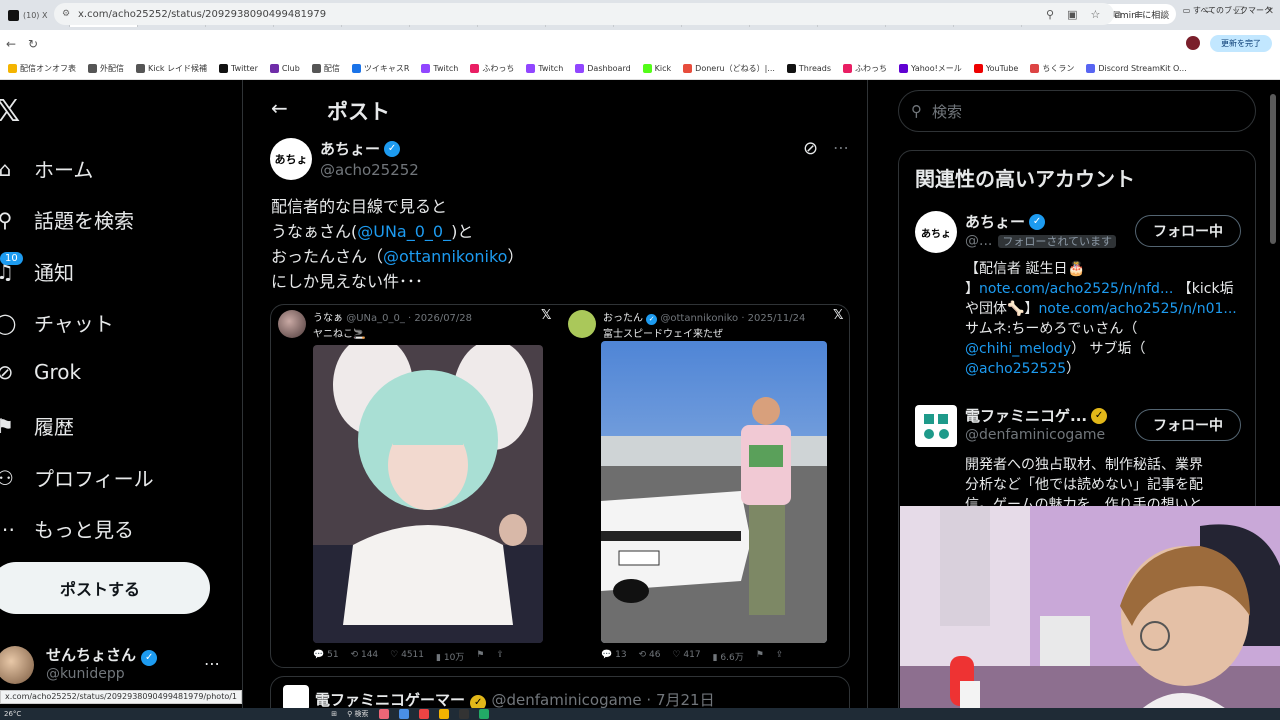  Describe the element at coordinates (334, 714) in the screenshot. I see `start-icon: ⊞` at that location.